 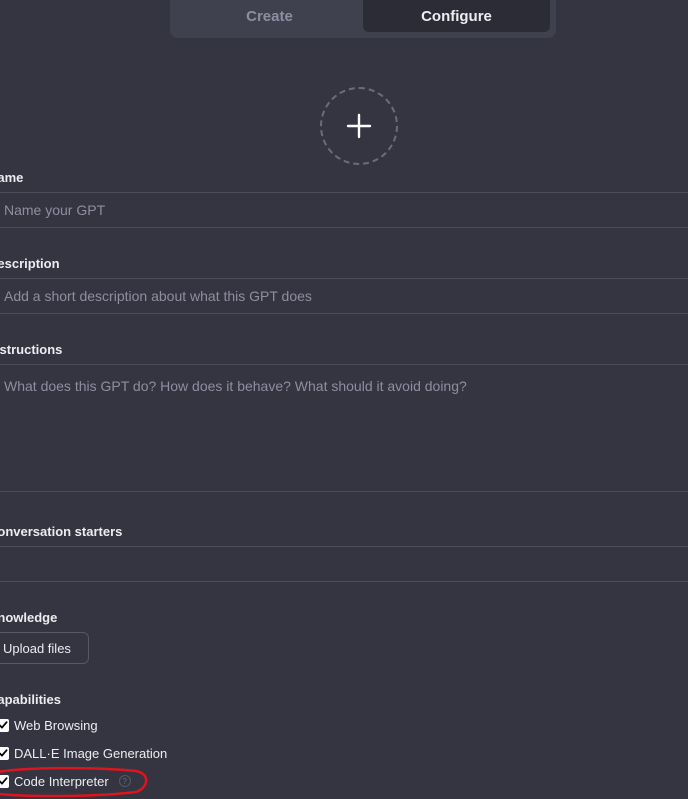 What do you see at coordinates (344, 564) in the screenshot?
I see `conversation-starter-input` at bounding box center [344, 564].